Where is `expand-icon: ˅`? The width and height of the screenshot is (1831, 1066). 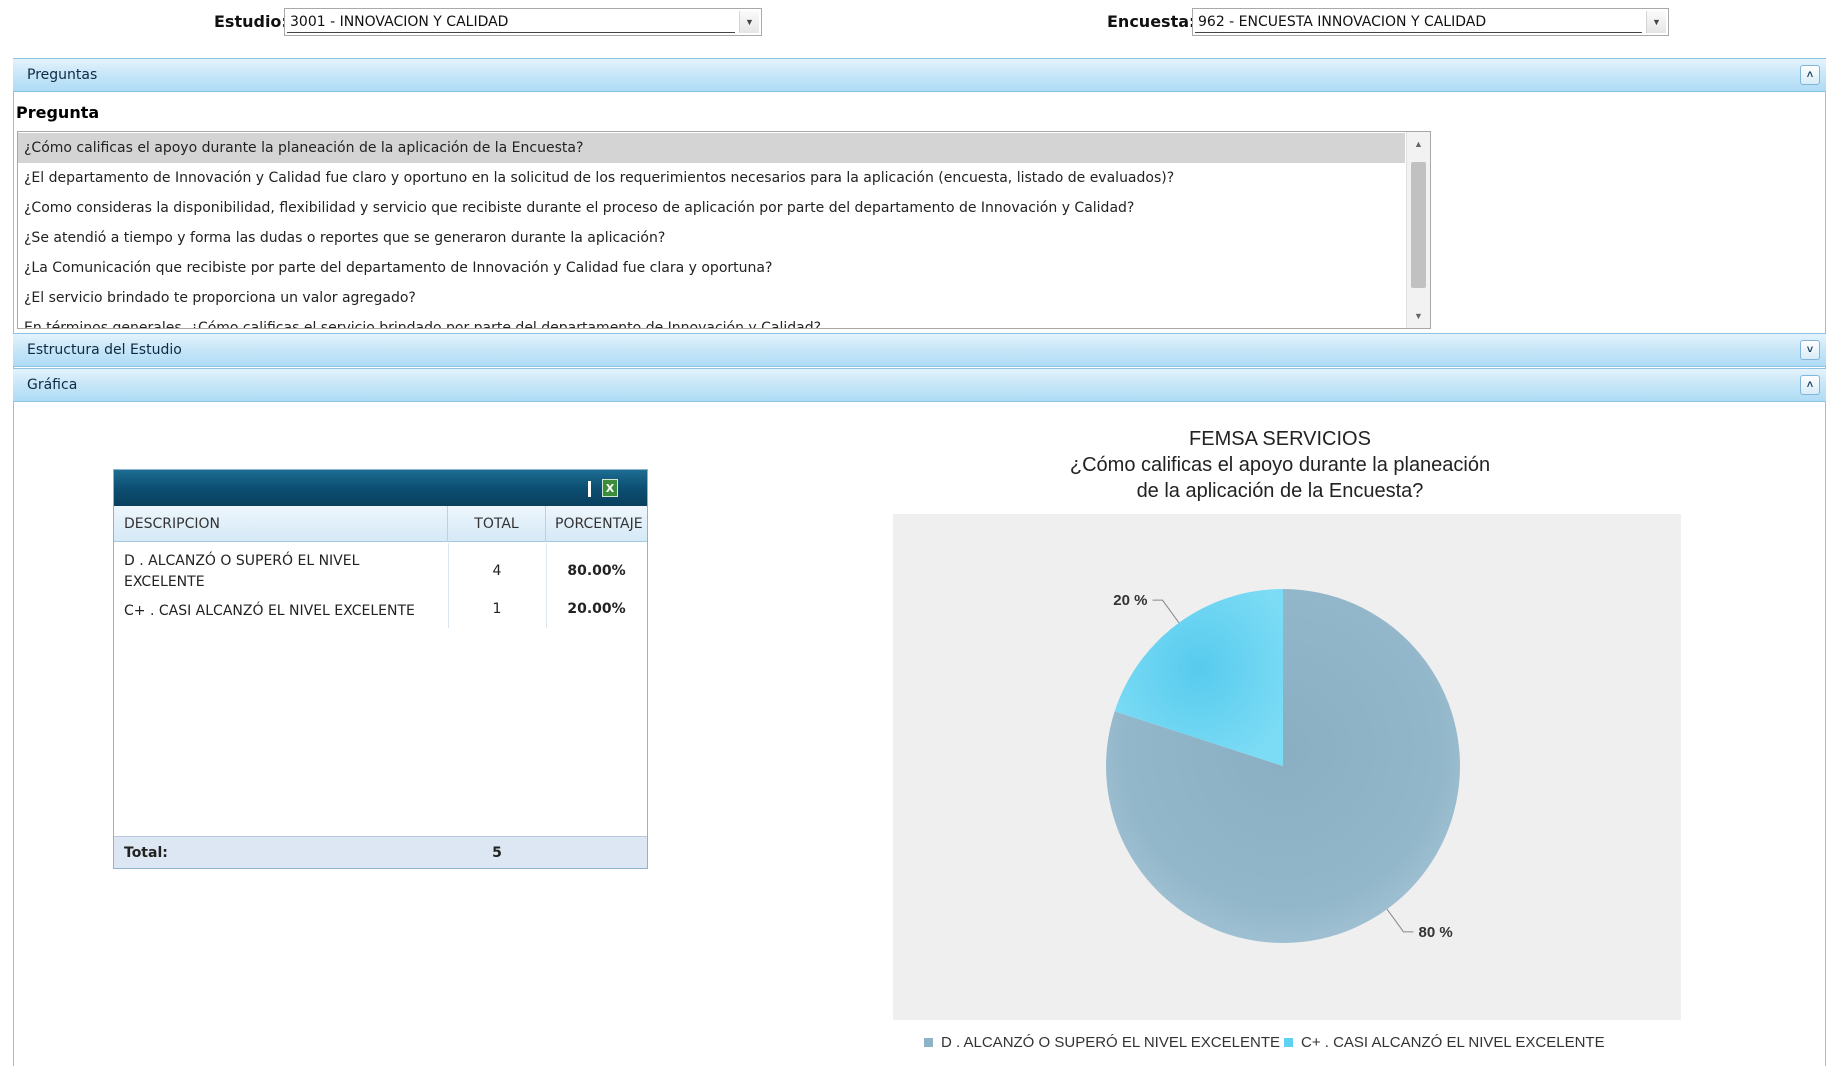
expand-icon: ˅ is located at coordinates (1810, 350).